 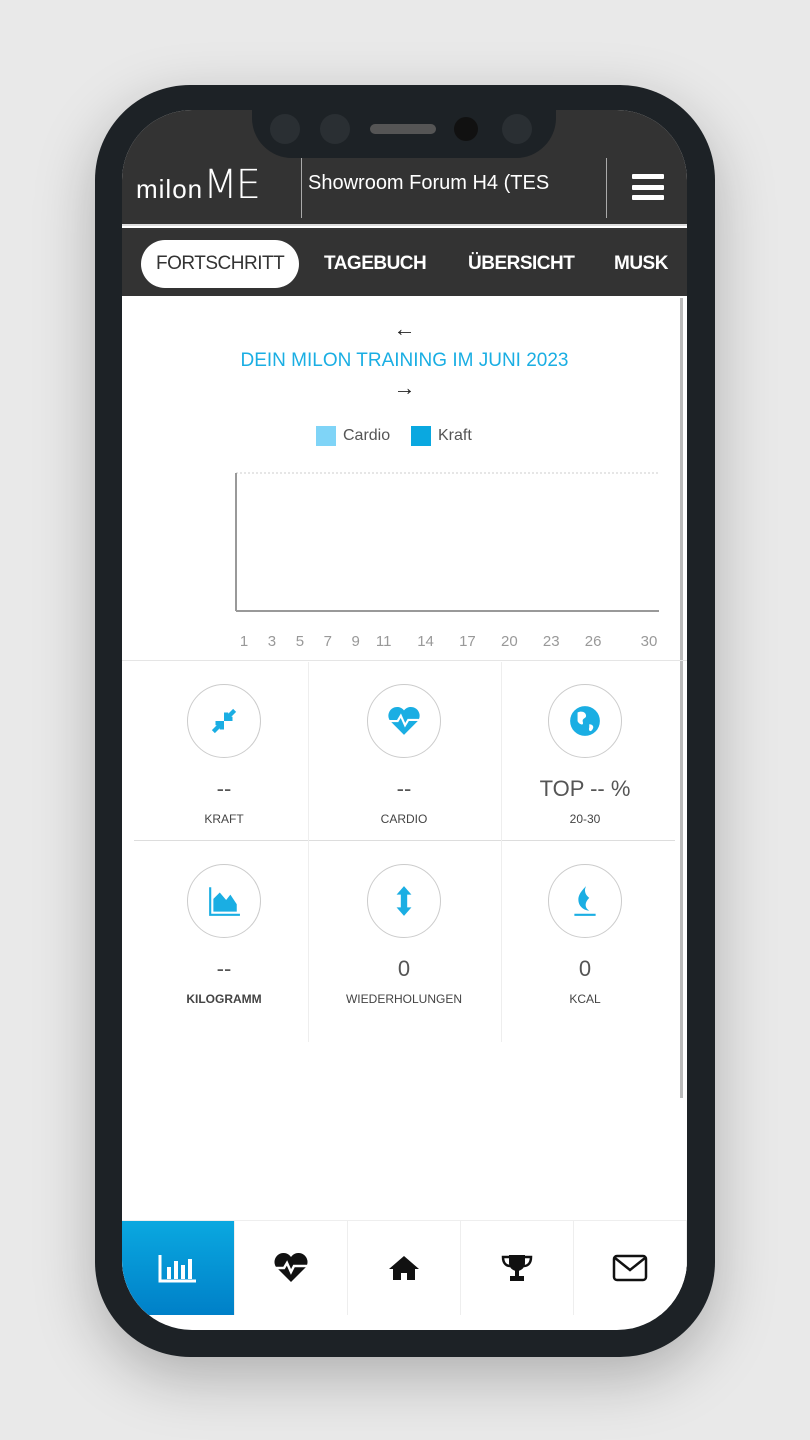 What do you see at coordinates (375, 264) in the screenshot?
I see `tab-tagebuch: TAGEBUCH` at bounding box center [375, 264].